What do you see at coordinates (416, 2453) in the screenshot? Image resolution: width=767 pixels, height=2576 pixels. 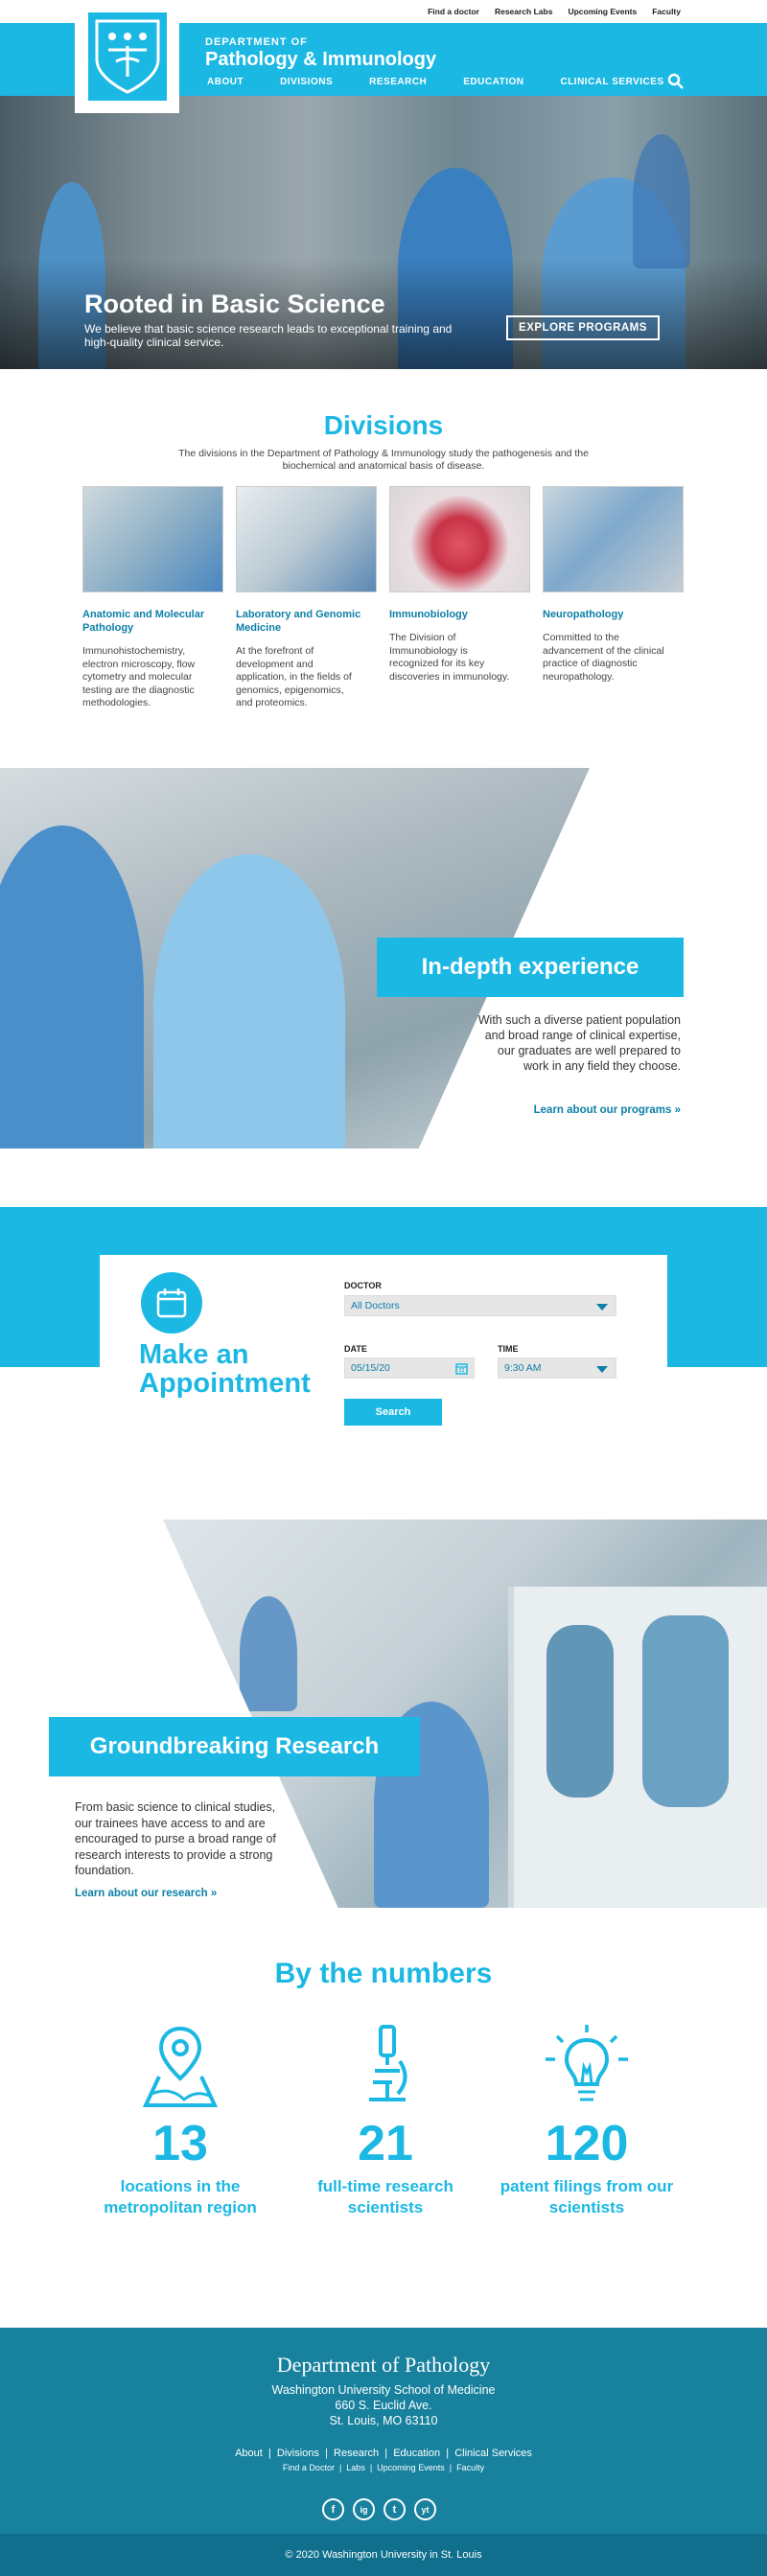 I see `footer-link-education: Education` at bounding box center [416, 2453].